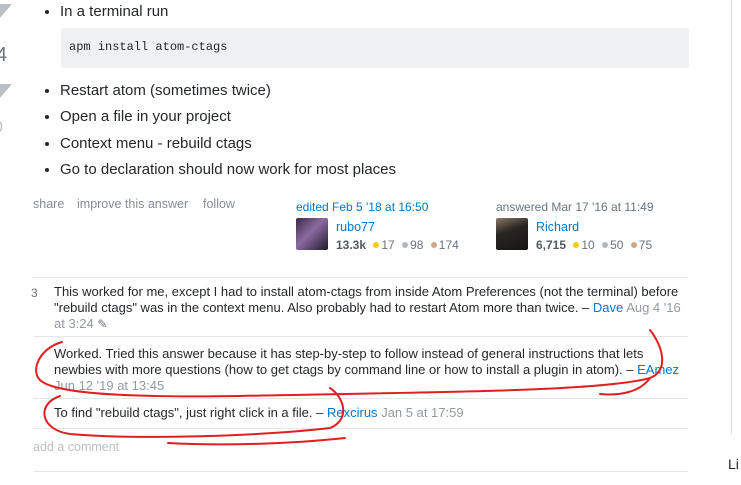 This screenshot has width=741, height=485. Describe the element at coordinates (422, 412) in the screenshot. I see `comment-date: Jan 5 at 17:59` at that location.